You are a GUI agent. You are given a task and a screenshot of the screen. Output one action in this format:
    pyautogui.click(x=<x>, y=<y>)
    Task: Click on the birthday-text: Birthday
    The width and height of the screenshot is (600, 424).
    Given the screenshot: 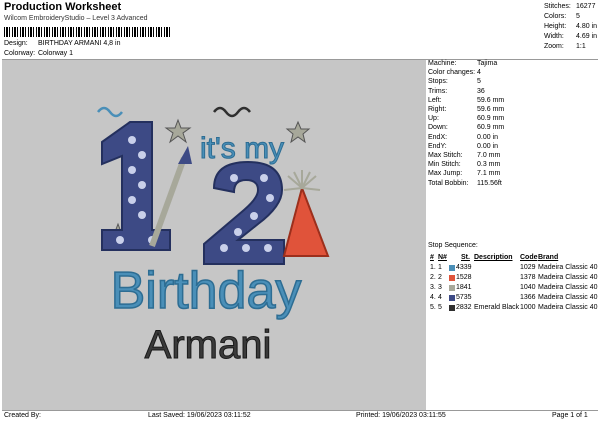 What is the action you would take?
    pyautogui.click(x=206, y=291)
    